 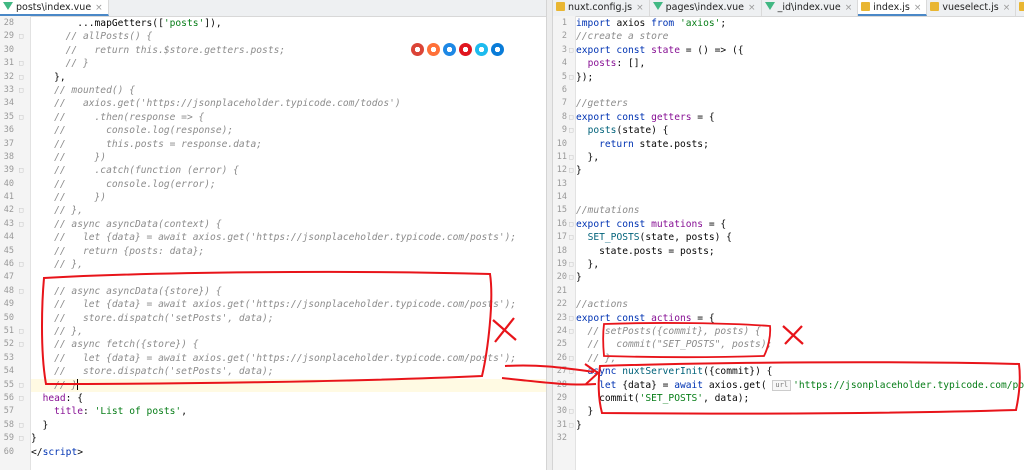 What do you see at coordinates (417, 49) in the screenshot?
I see `chrome-icon` at bounding box center [417, 49].